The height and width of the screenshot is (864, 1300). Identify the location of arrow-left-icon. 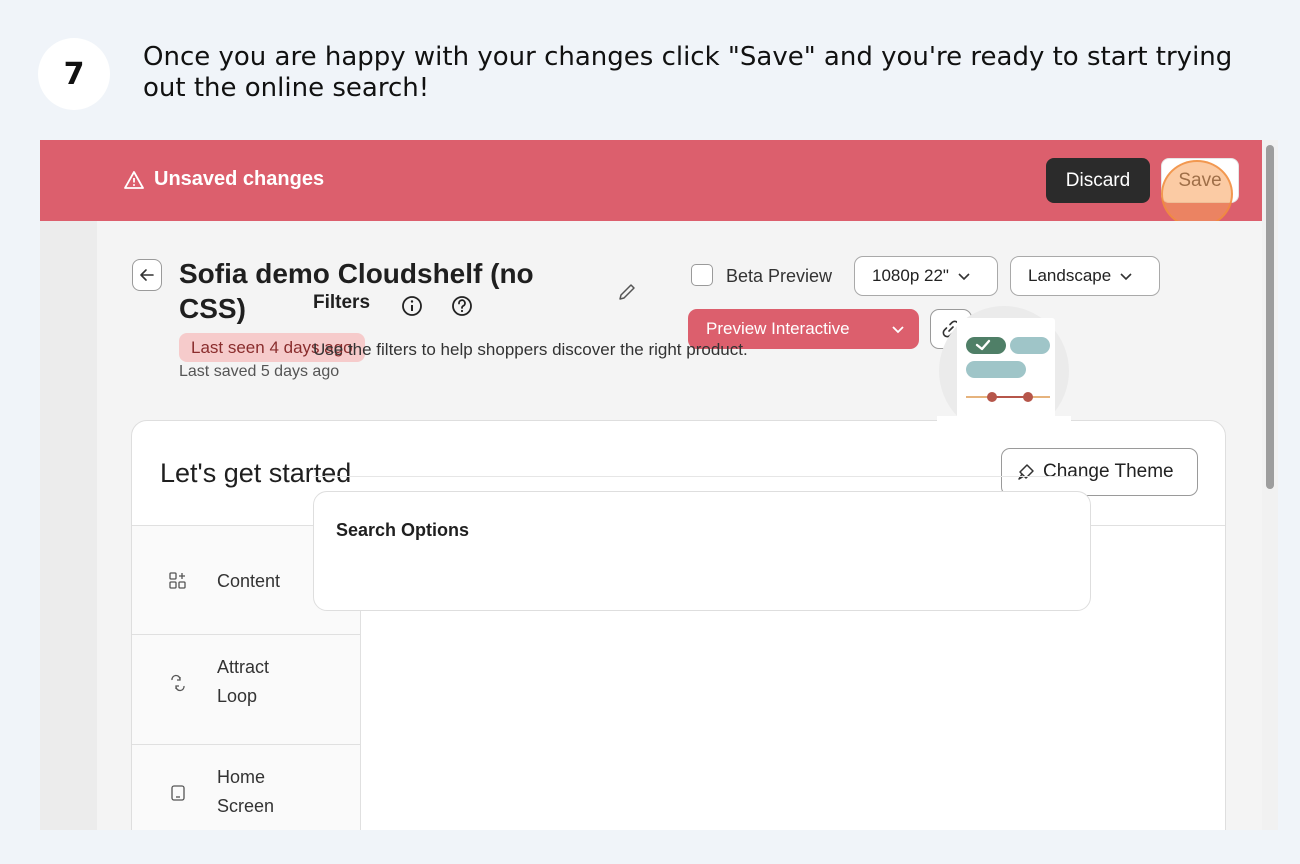
(147, 275).